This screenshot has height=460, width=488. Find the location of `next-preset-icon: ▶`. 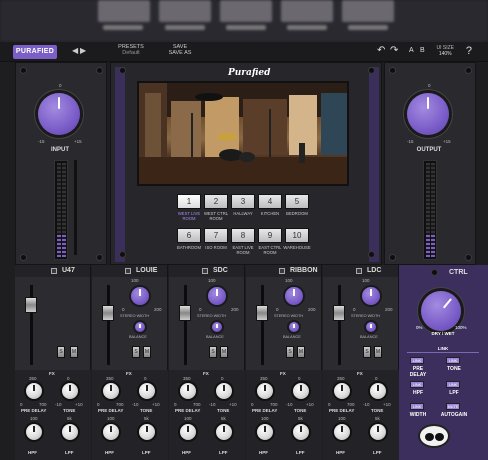

next-preset-icon: ▶ is located at coordinates (83, 50).